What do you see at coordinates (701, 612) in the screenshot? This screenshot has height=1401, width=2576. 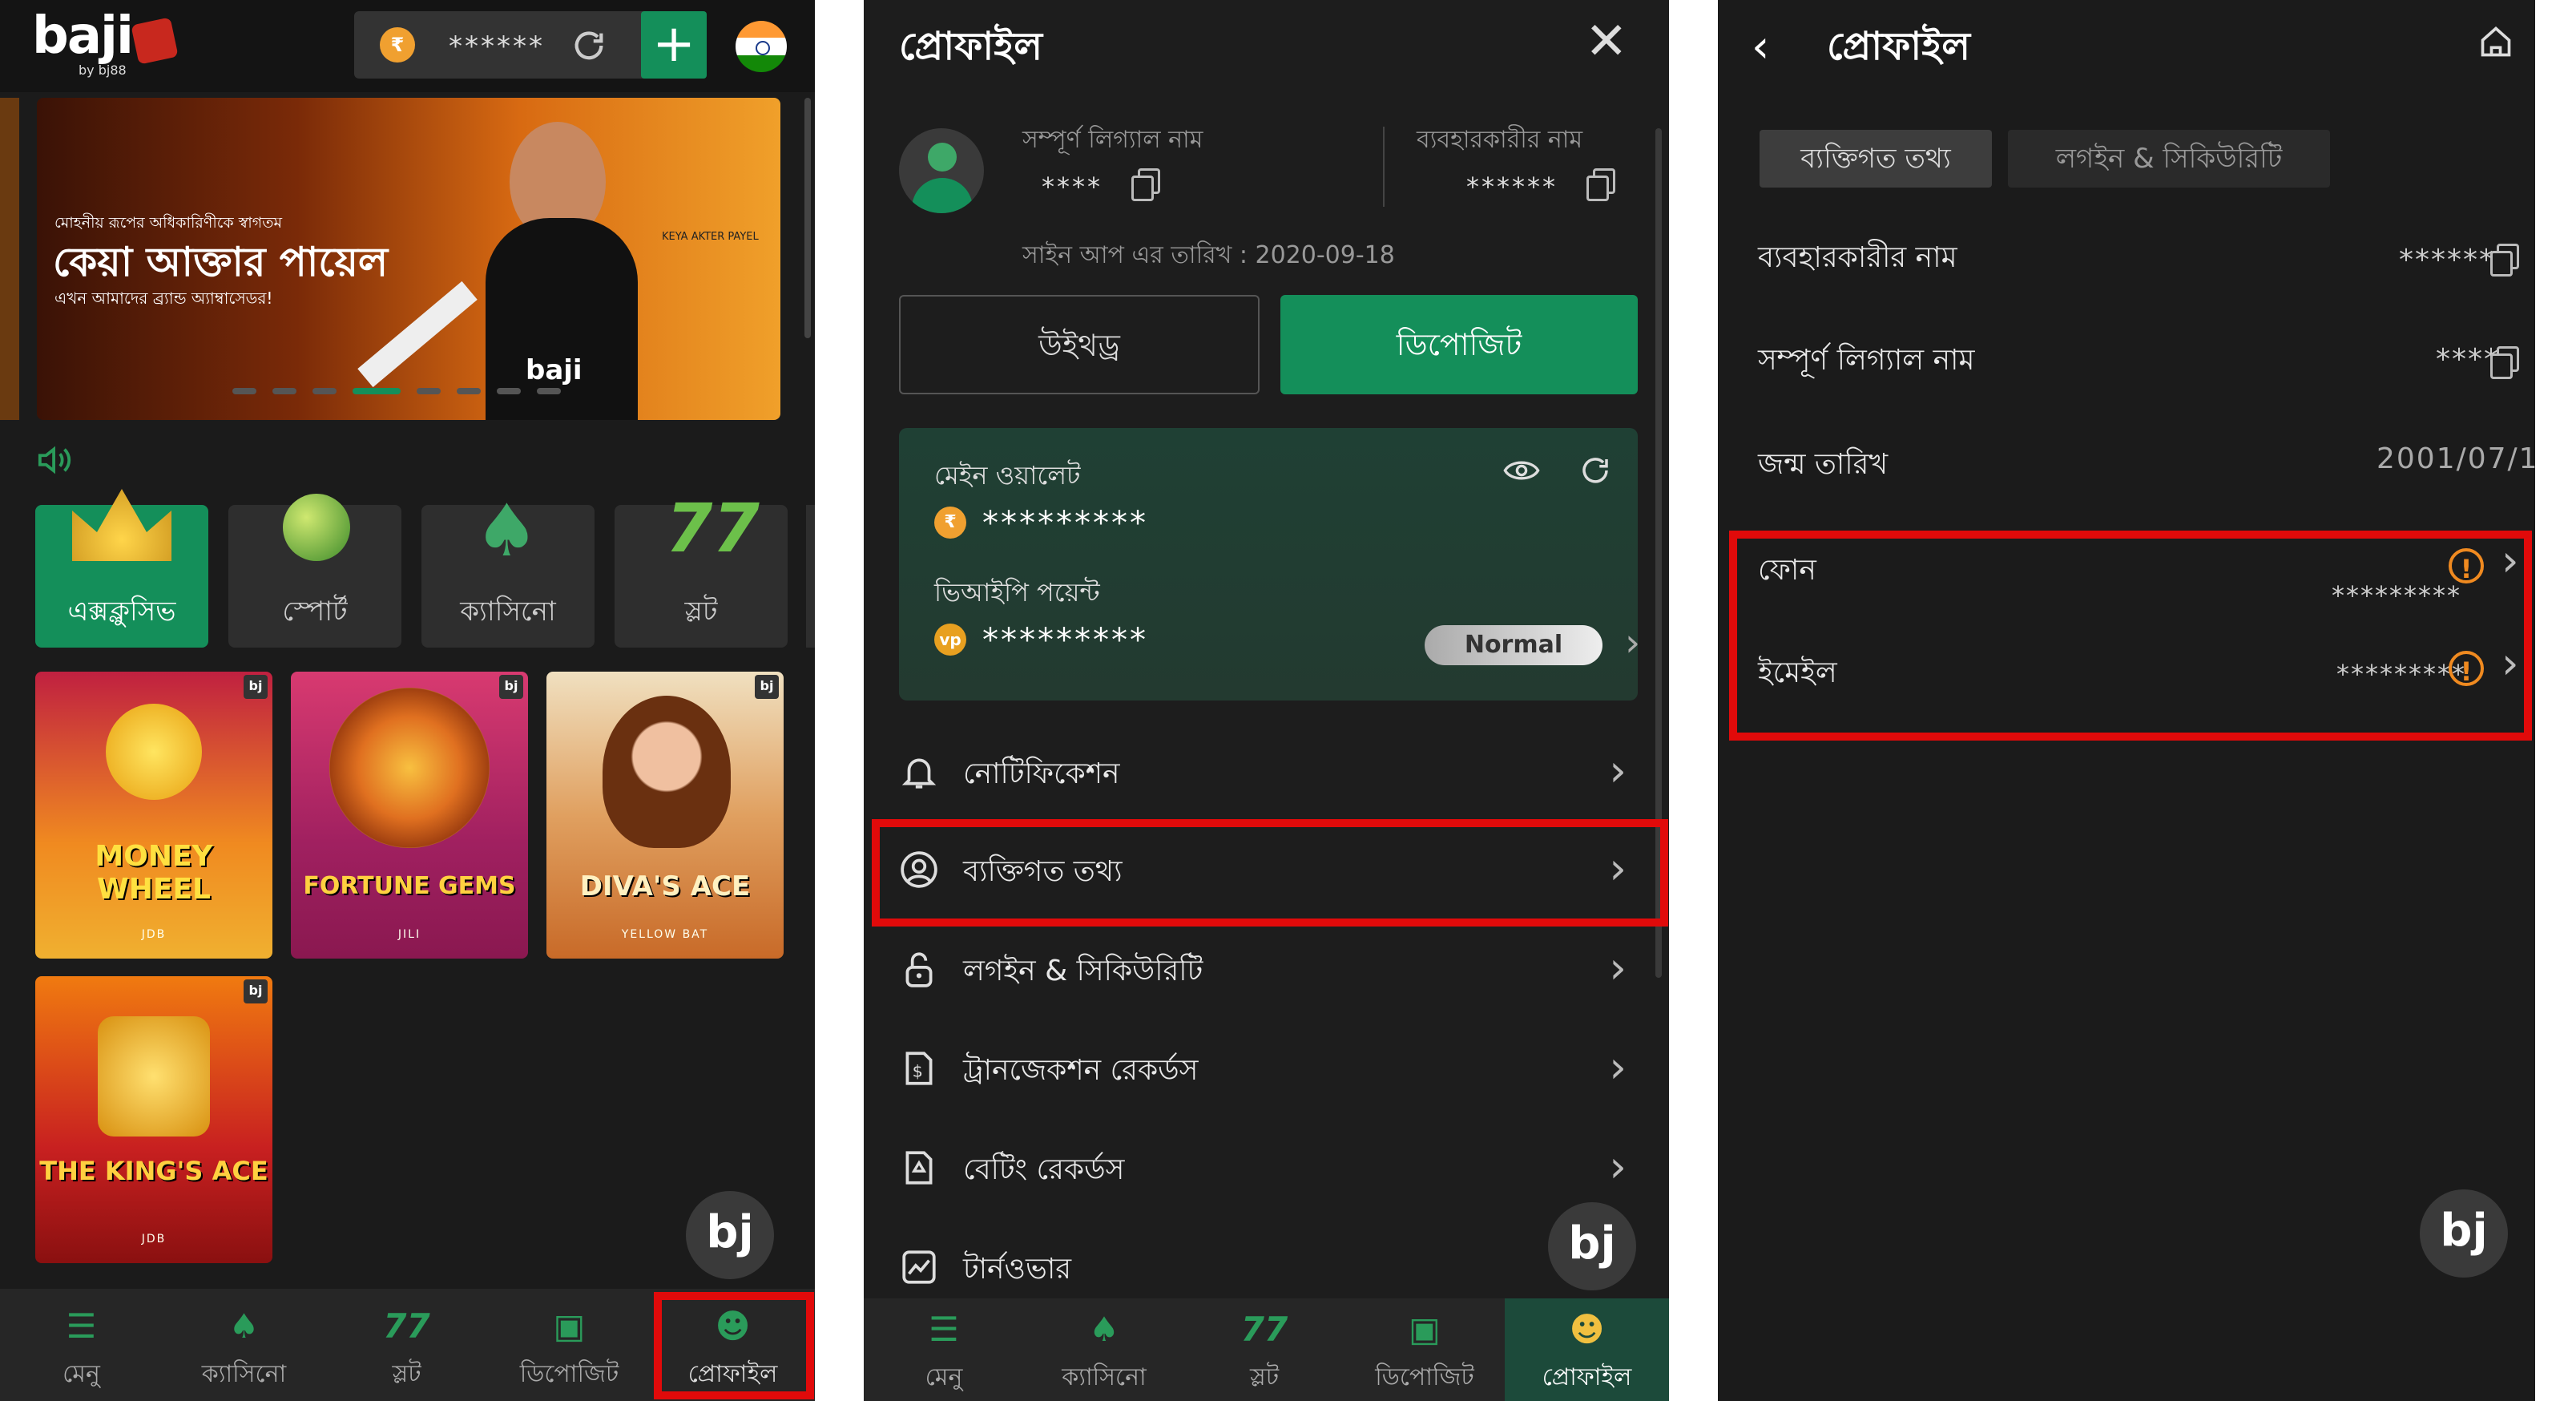 I see `category-label: স্লট` at bounding box center [701, 612].